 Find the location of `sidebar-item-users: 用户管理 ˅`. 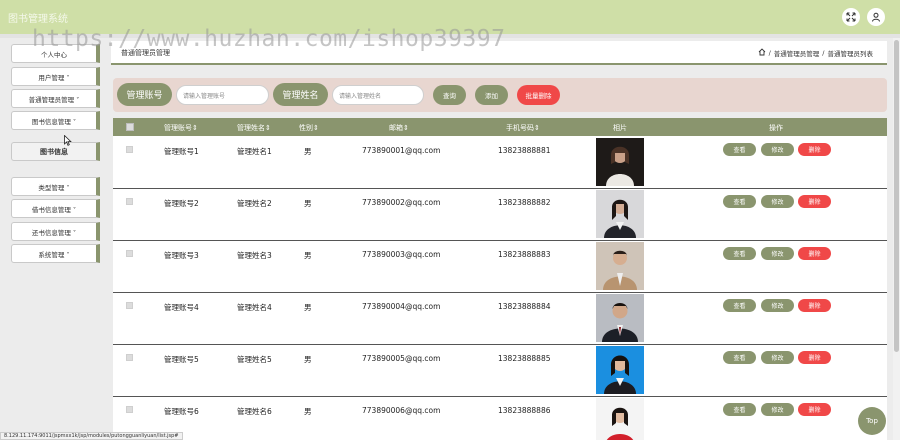

sidebar-item-users: 用户管理 ˅ is located at coordinates (55, 76).